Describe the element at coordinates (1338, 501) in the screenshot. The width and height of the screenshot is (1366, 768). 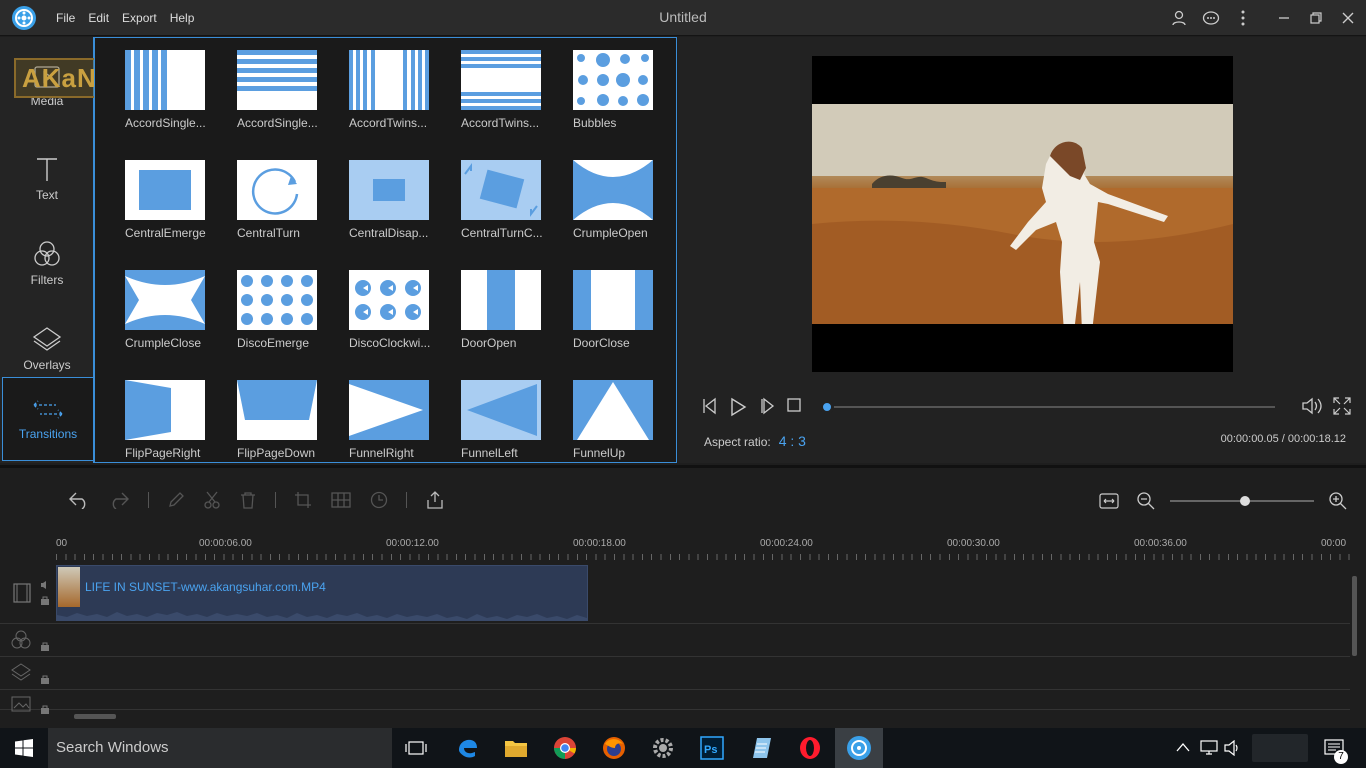
I see `zoom-in-icon` at that location.